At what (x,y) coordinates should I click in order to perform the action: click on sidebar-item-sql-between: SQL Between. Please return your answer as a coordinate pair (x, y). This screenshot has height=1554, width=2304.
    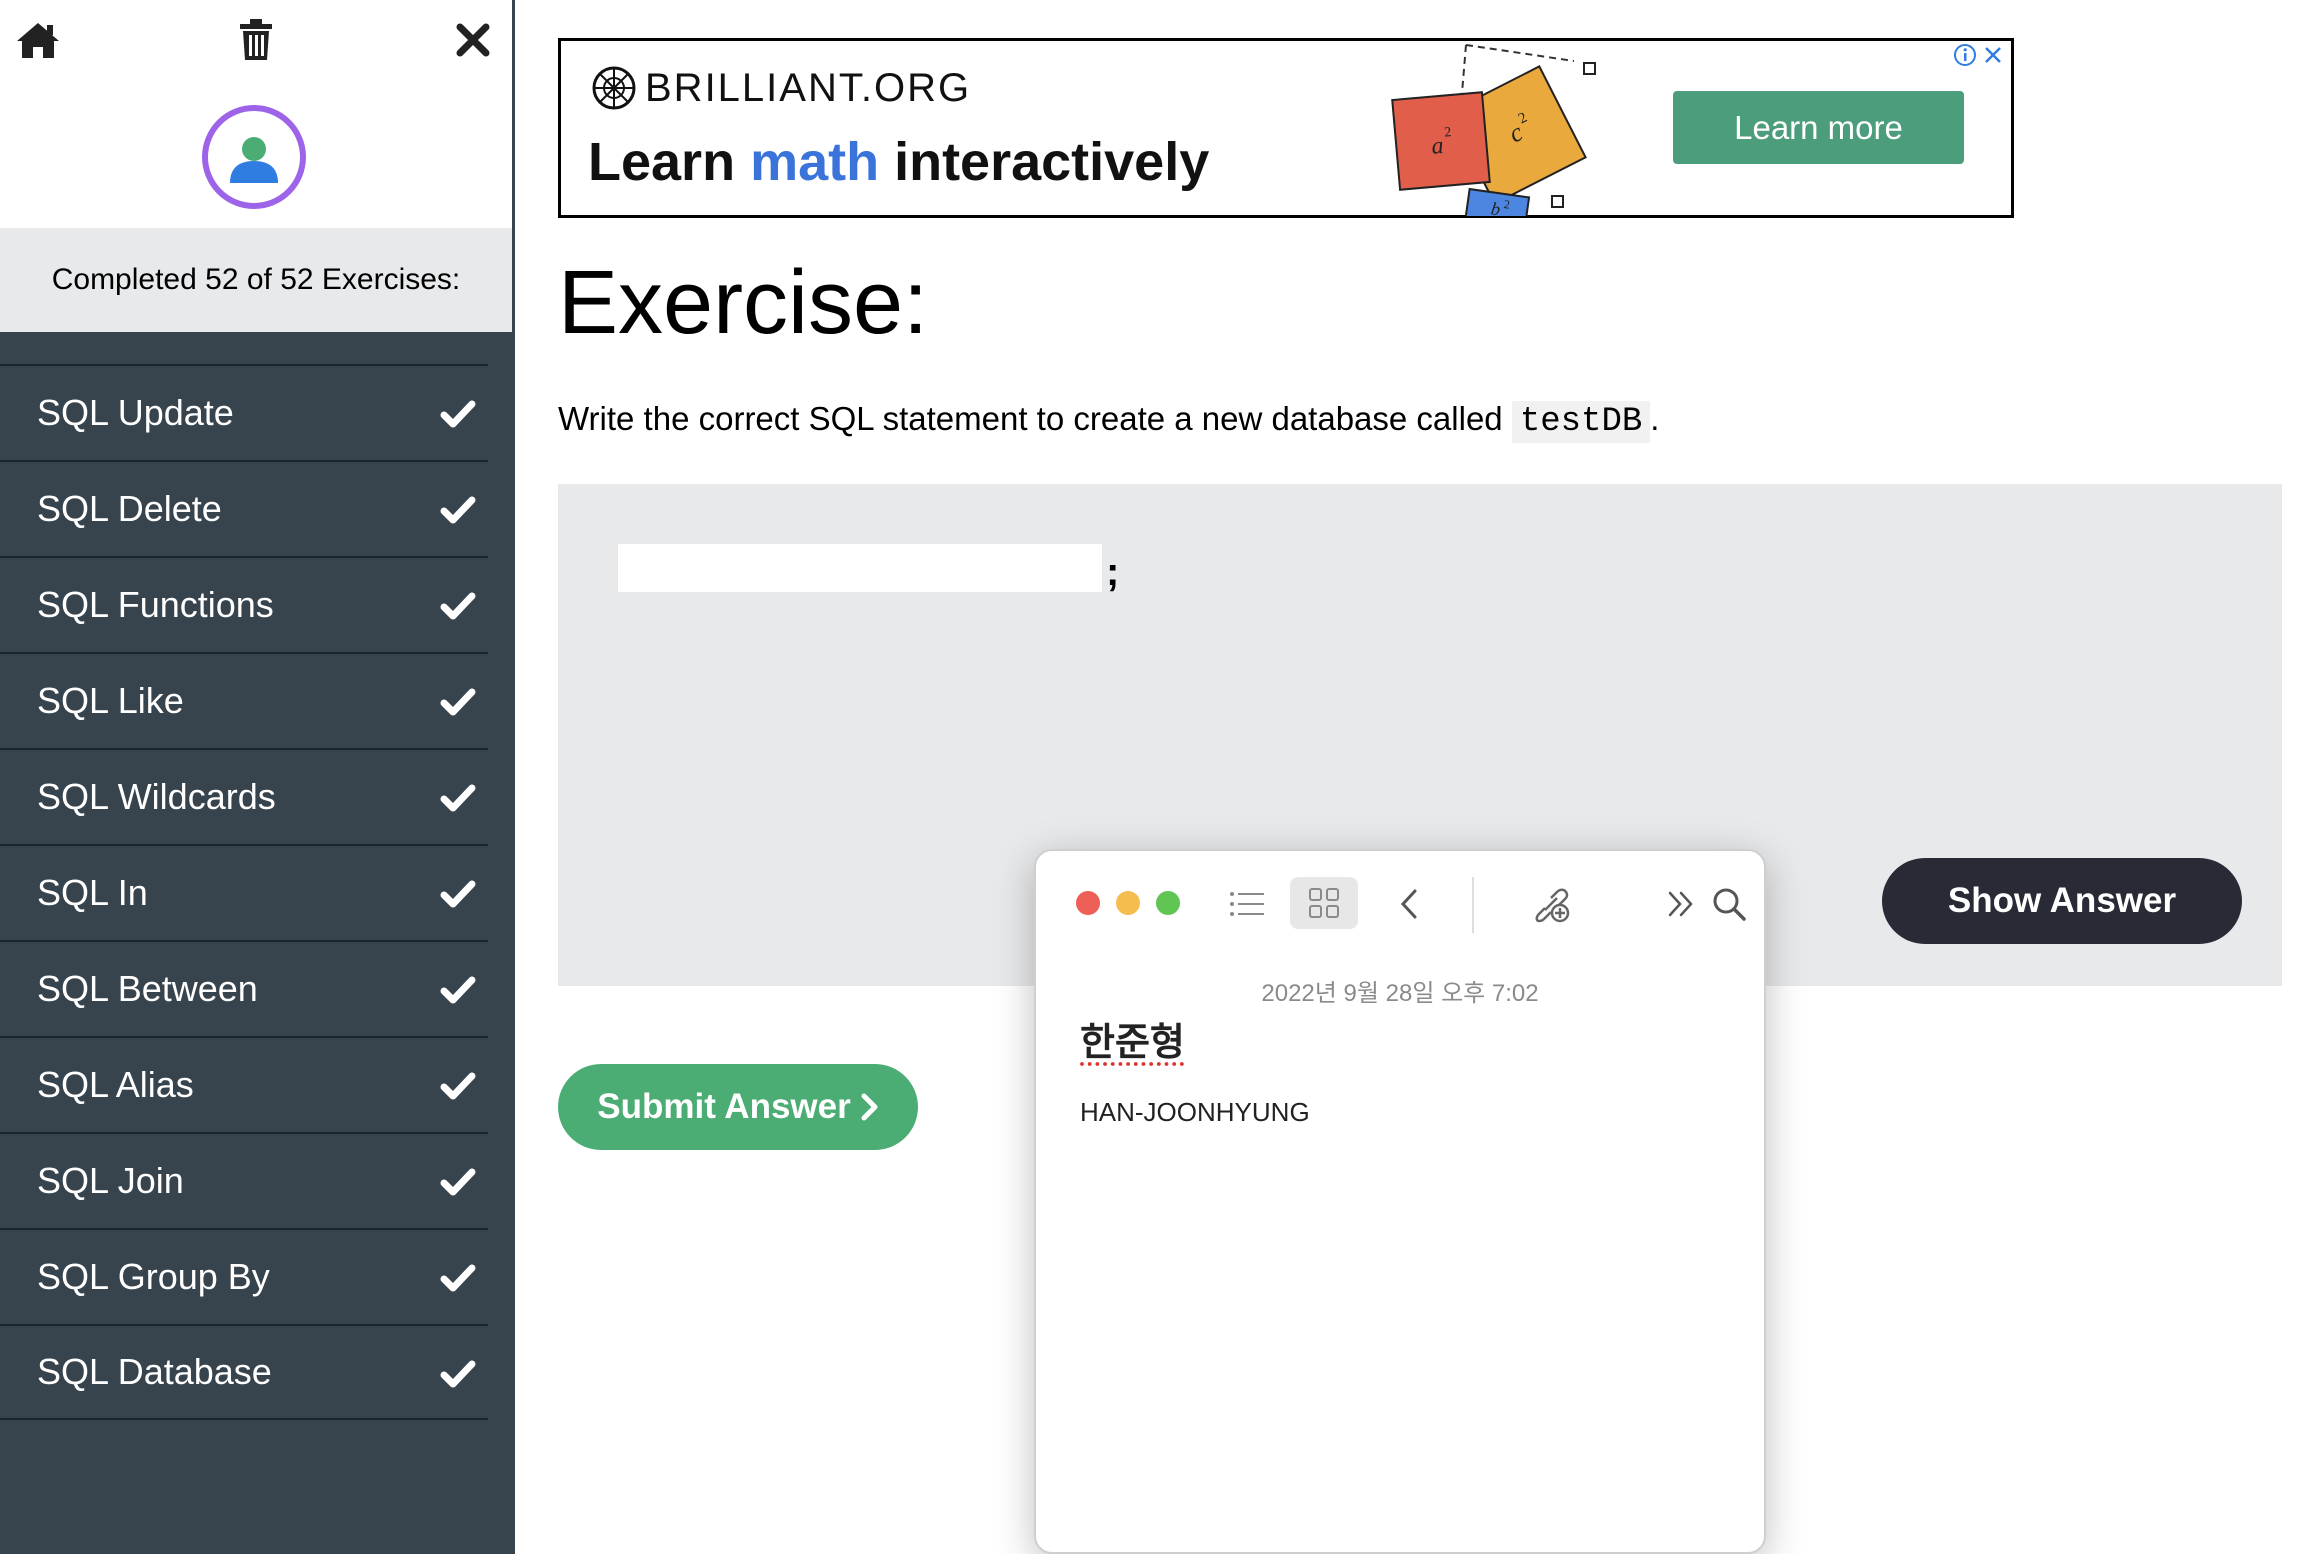
    Looking at the image, I should click on (244, 988).